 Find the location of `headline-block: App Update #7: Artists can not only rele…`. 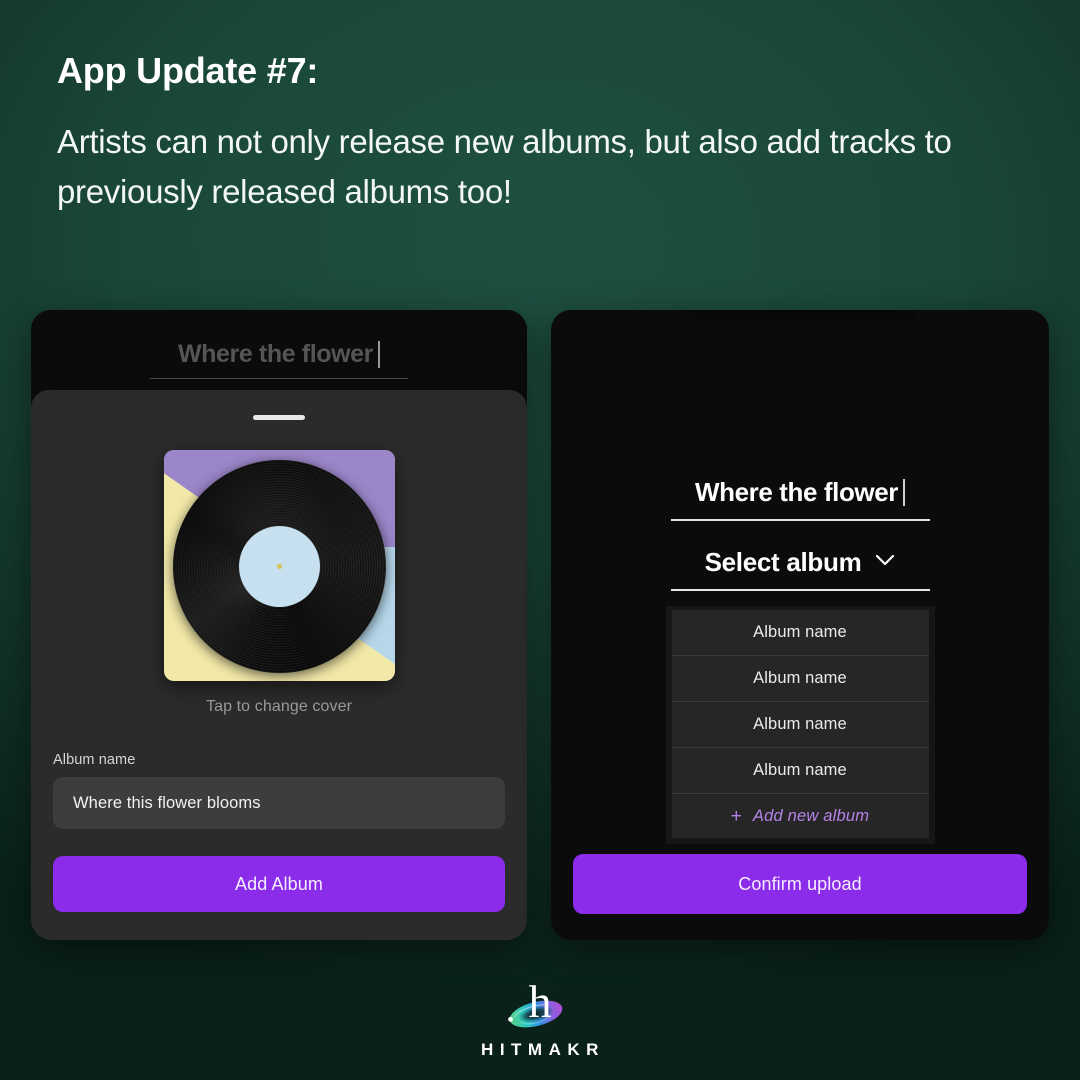

headline-block: App Update #7: Artists can not only rele… is located at coordinates (527, 132).